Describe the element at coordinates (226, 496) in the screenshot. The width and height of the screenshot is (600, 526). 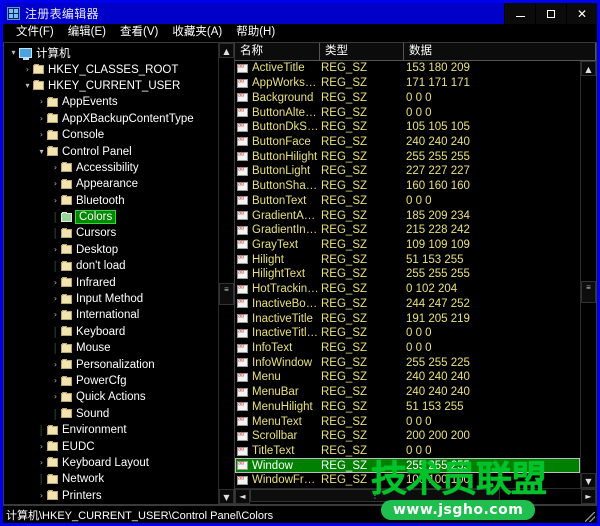
I see `tree-scroll-down-icon: ▼` at that location.